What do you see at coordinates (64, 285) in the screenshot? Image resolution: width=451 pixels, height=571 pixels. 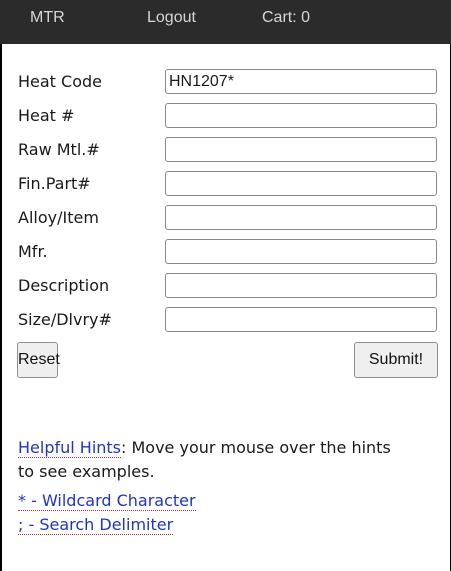 I see `description-label: Description` at bounding box center [64, 285].